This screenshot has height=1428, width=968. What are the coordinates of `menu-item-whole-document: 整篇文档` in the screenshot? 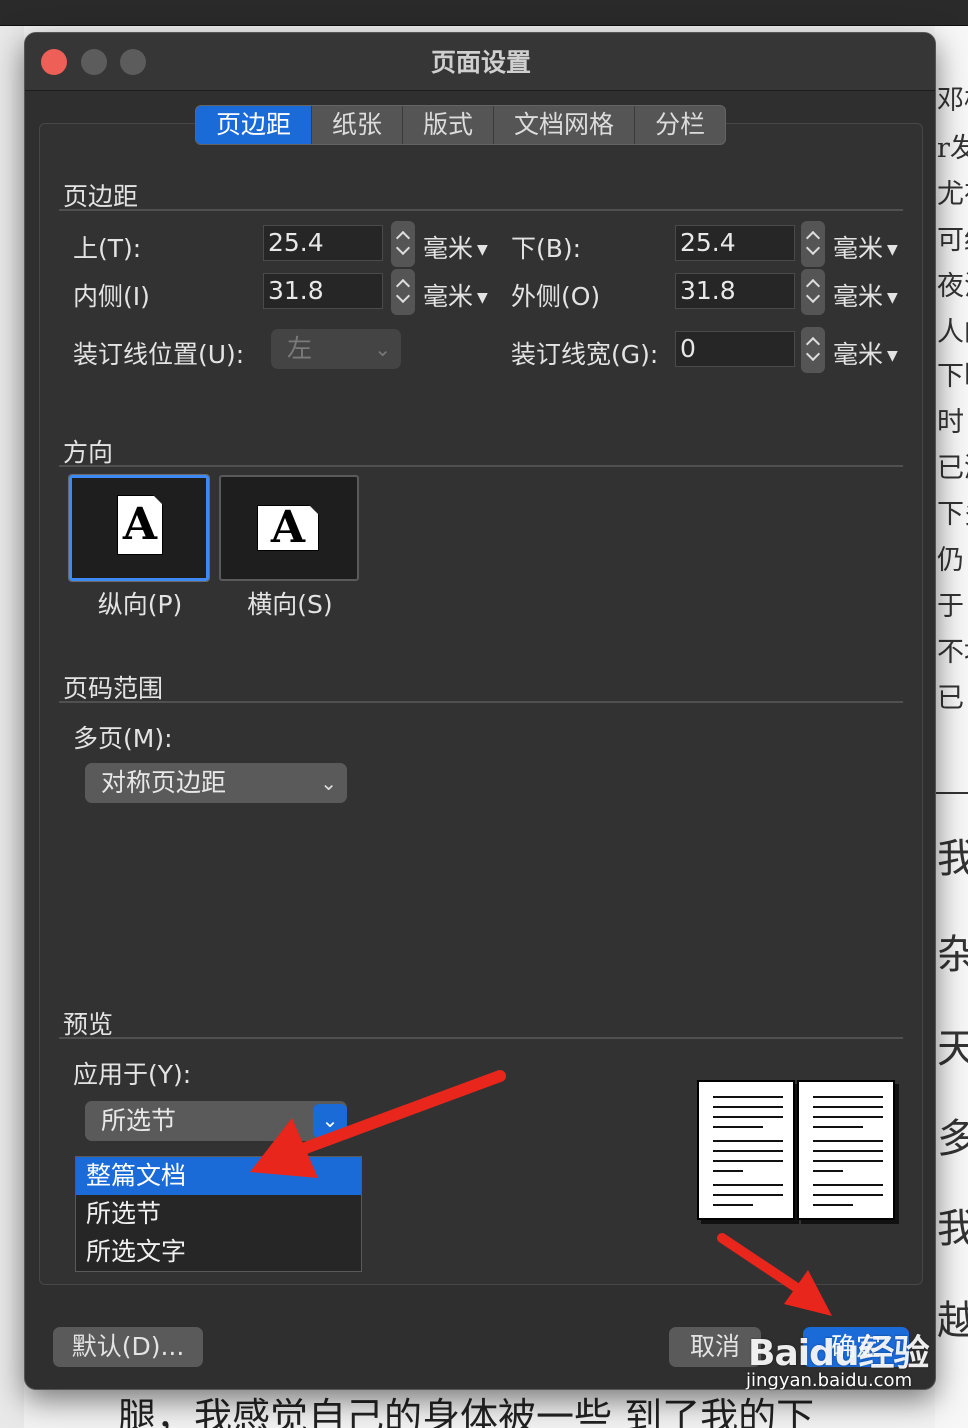 It's located at (218, 1176).